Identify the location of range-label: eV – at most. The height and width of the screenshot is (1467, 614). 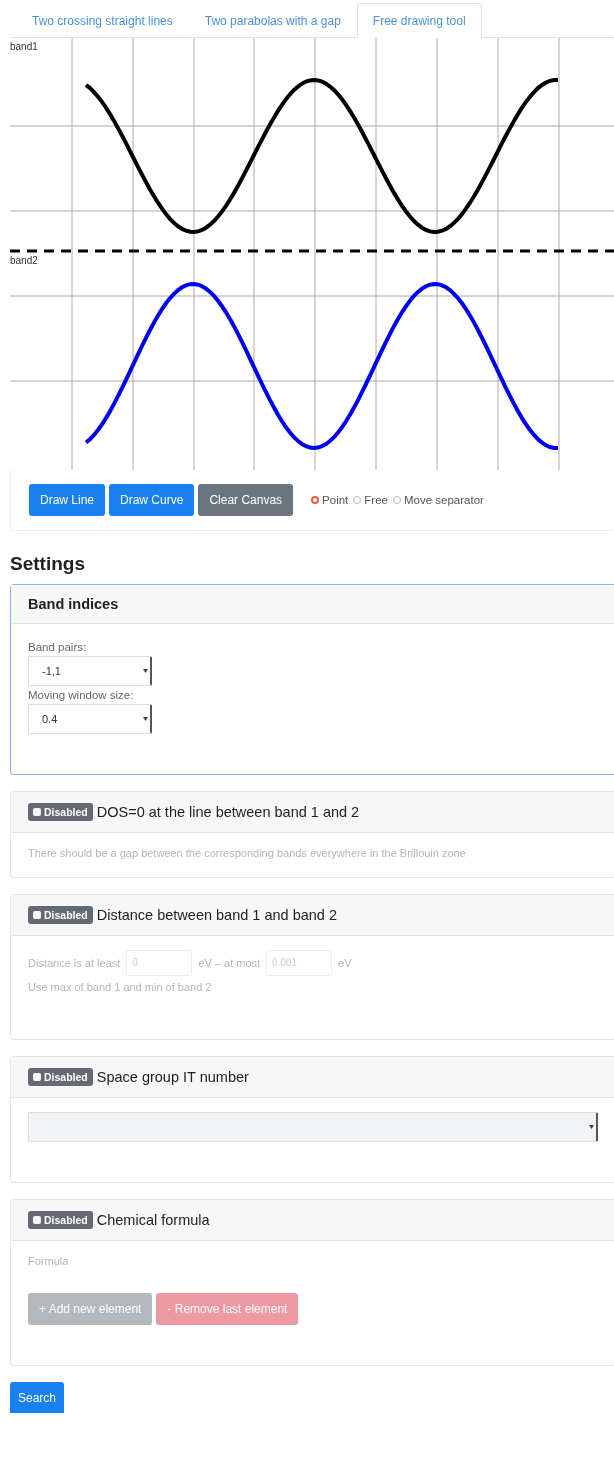
(229, 963).